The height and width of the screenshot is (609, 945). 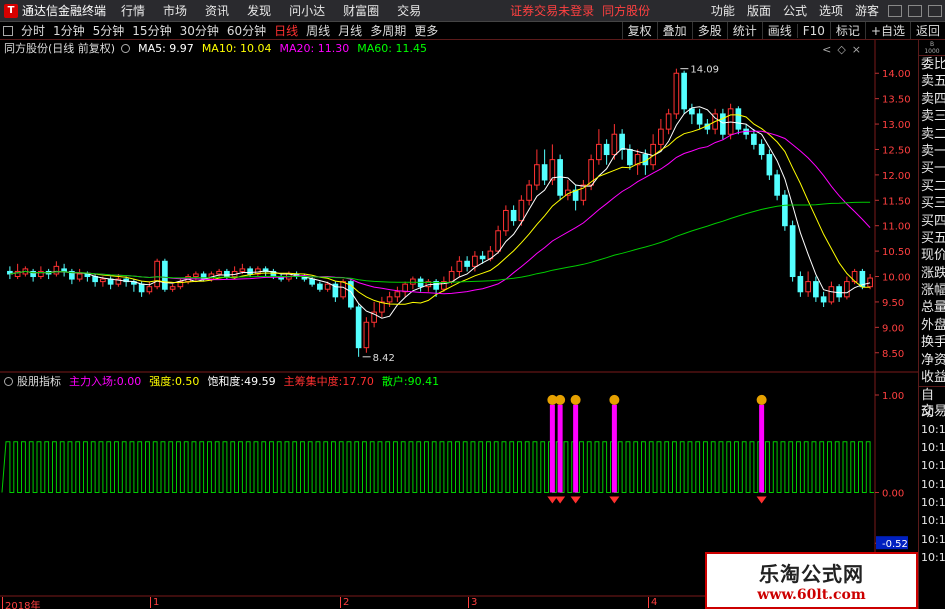 What do you see at coordinates (841, 49) in the screenshot?
I see `diamond-icon: ◇` at bounding box center [841, 49].